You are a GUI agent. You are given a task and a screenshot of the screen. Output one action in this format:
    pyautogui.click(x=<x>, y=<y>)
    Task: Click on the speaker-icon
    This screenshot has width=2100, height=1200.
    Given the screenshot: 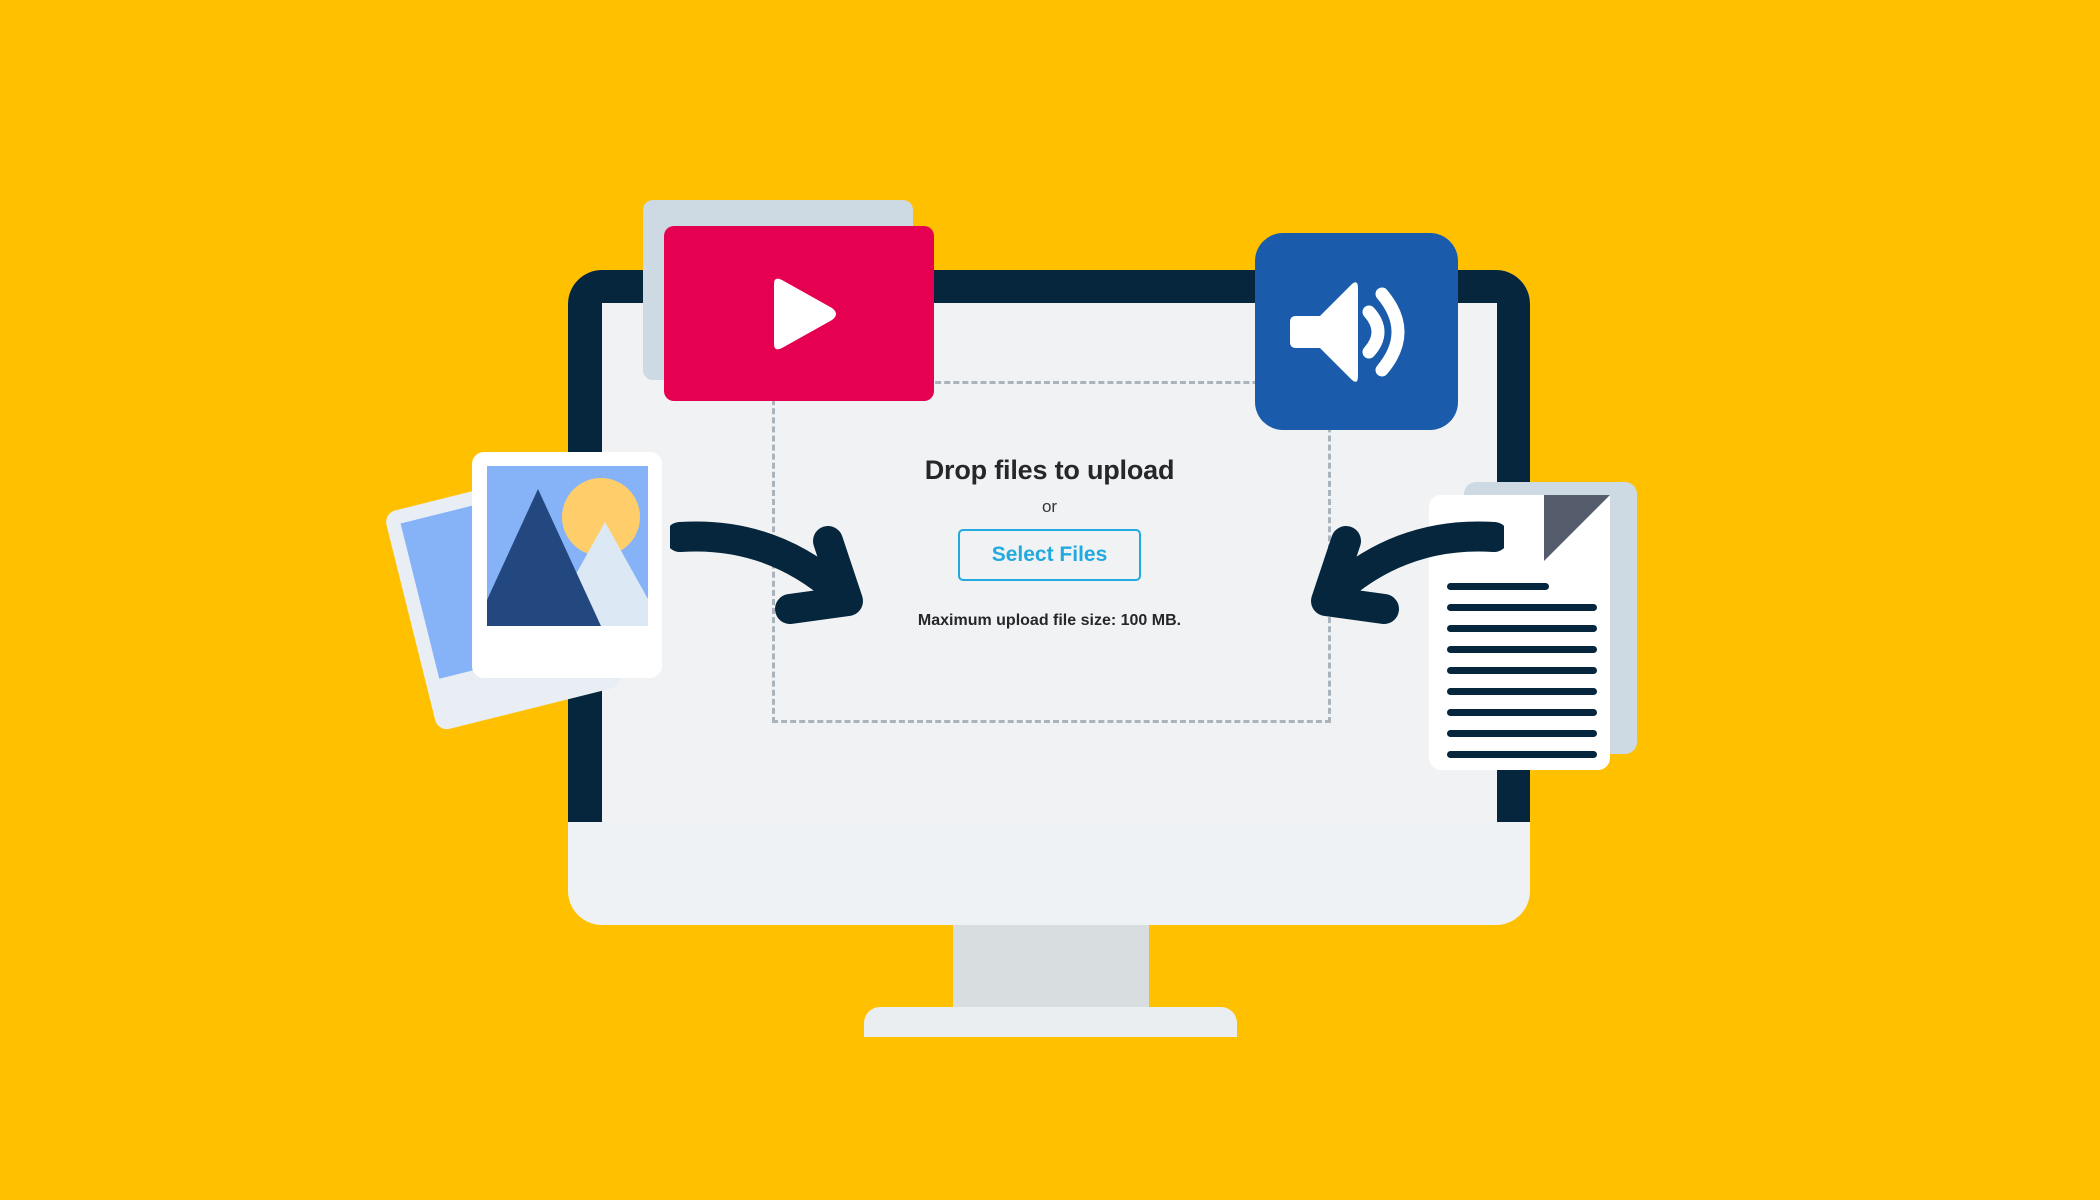 What is the action you would take?
    pyautogui.click(x=1354, y=334)
    